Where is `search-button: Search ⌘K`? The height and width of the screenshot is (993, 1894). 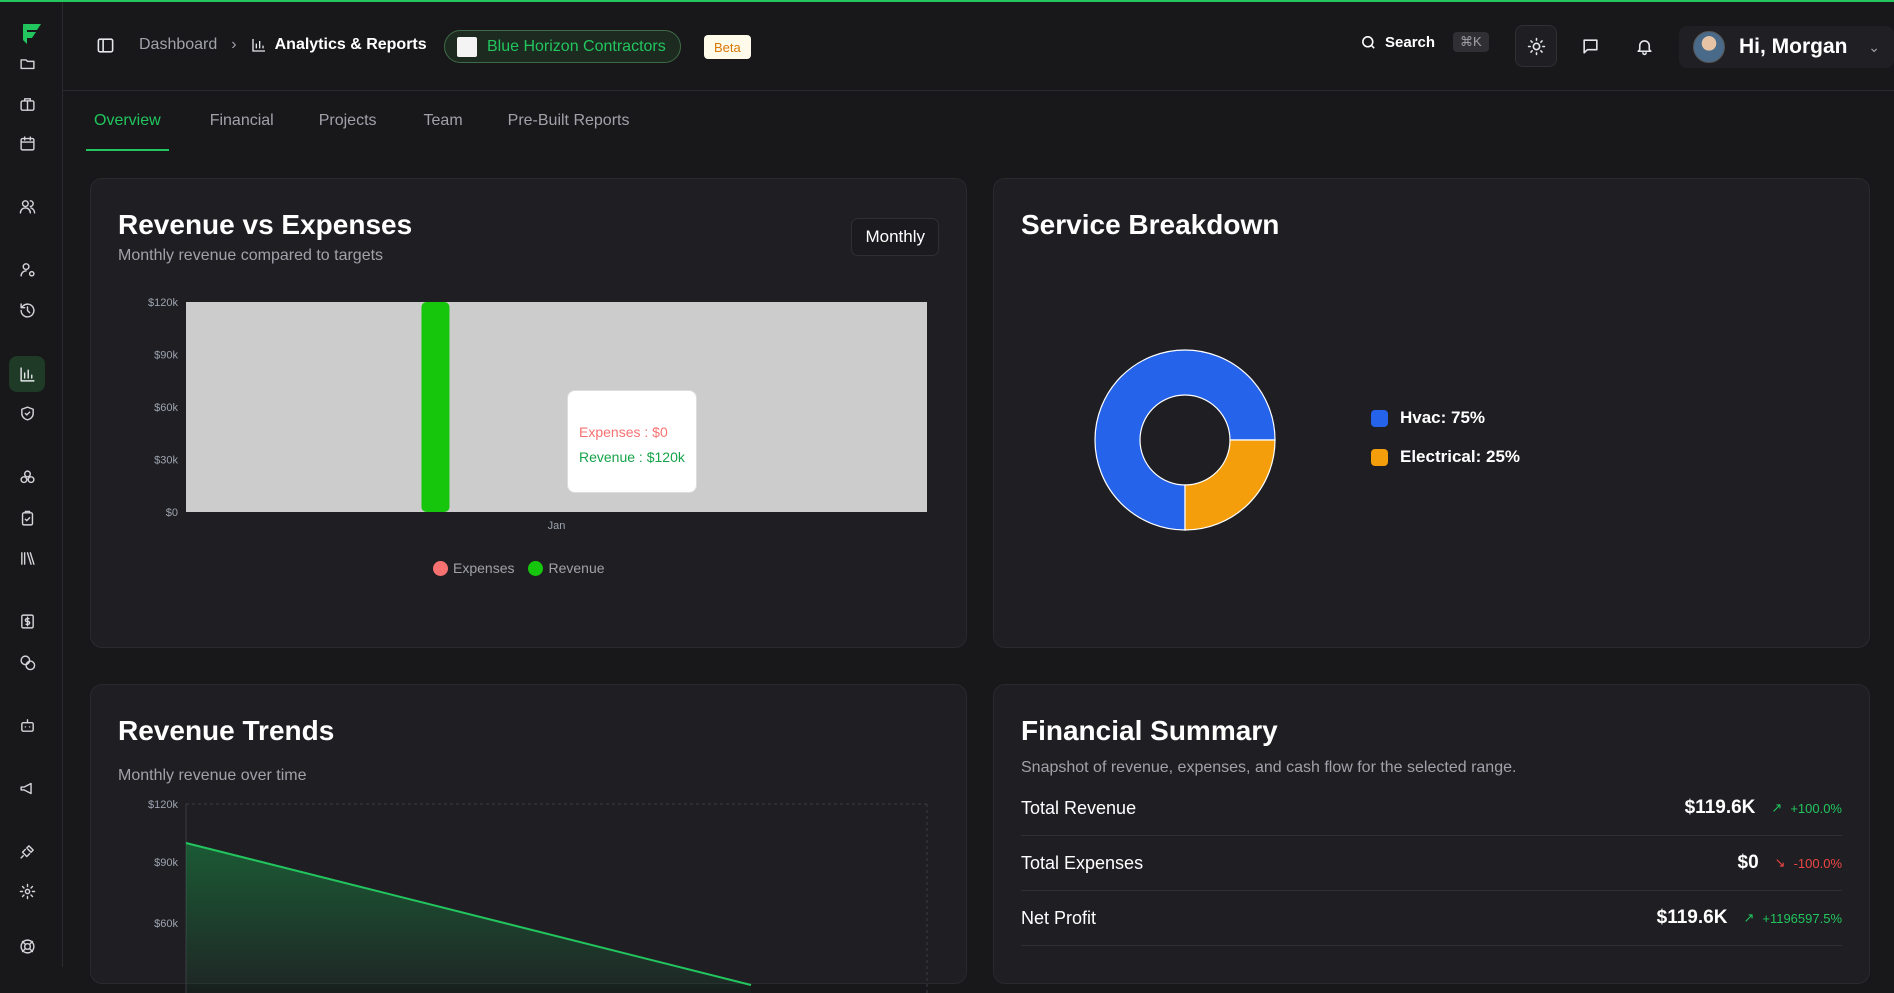 search-button: Search ⌘K is located at coordinates (1424, 42).